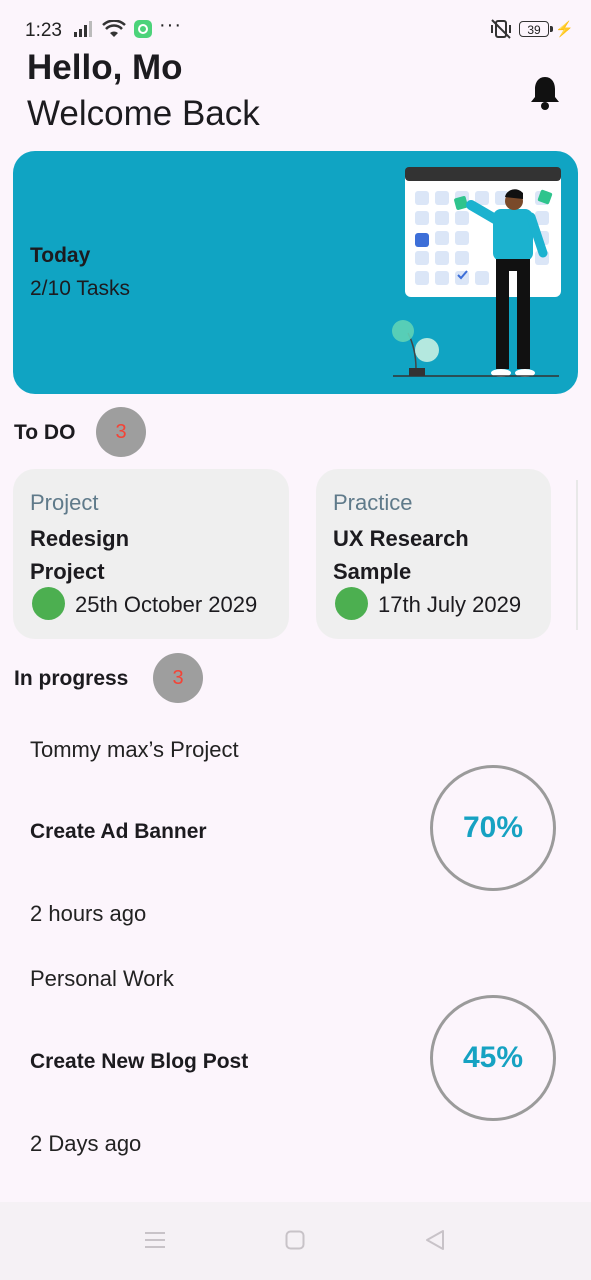 This screenshot has height=1280, width=591. I want to click on progress-percent-ring: 45%, so click(493, 1058).